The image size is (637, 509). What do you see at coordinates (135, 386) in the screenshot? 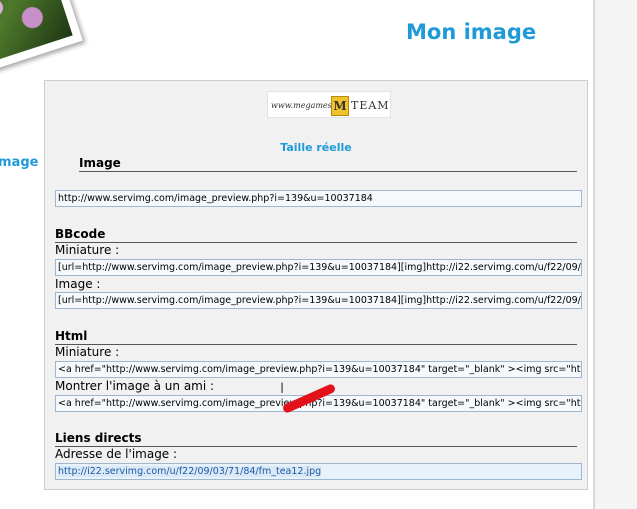
I see `html-share-label: Montrer l'image à un ami :` at bounding box center [135, 386].